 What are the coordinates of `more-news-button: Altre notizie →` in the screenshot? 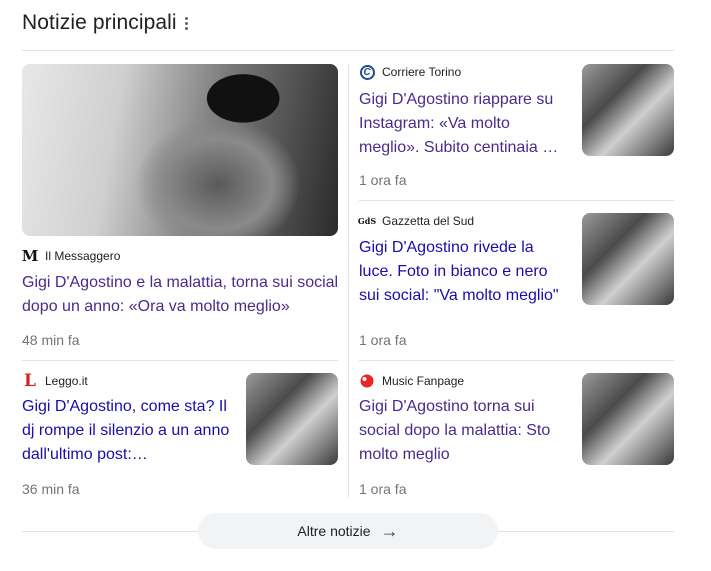 It's located at (348, 531).